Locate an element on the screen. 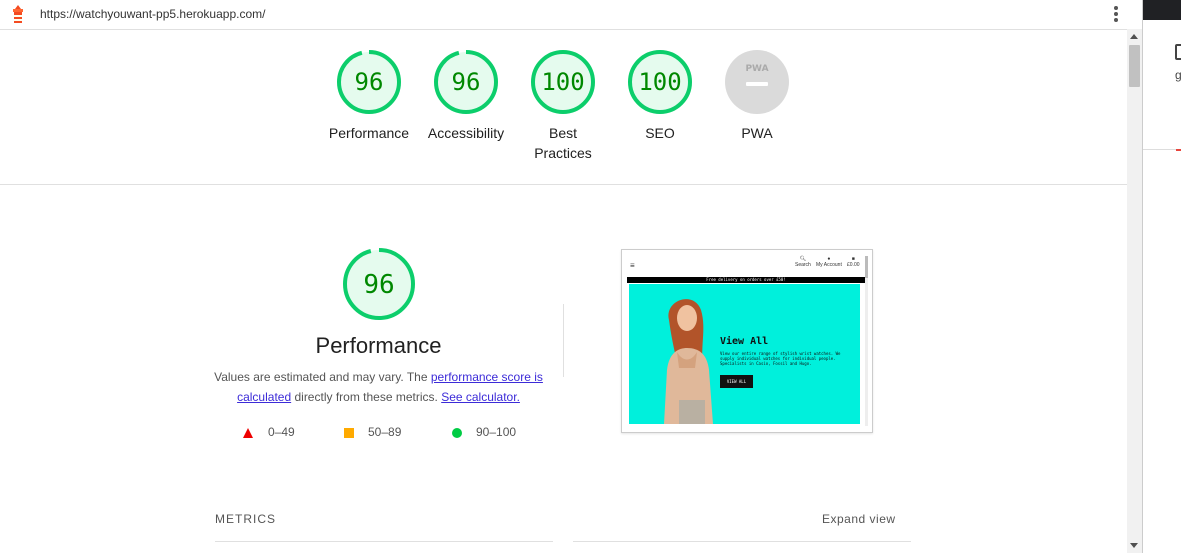 This screenshot has height=553, width=1181. side-panel-accent is located at coordinates (1178, 150).